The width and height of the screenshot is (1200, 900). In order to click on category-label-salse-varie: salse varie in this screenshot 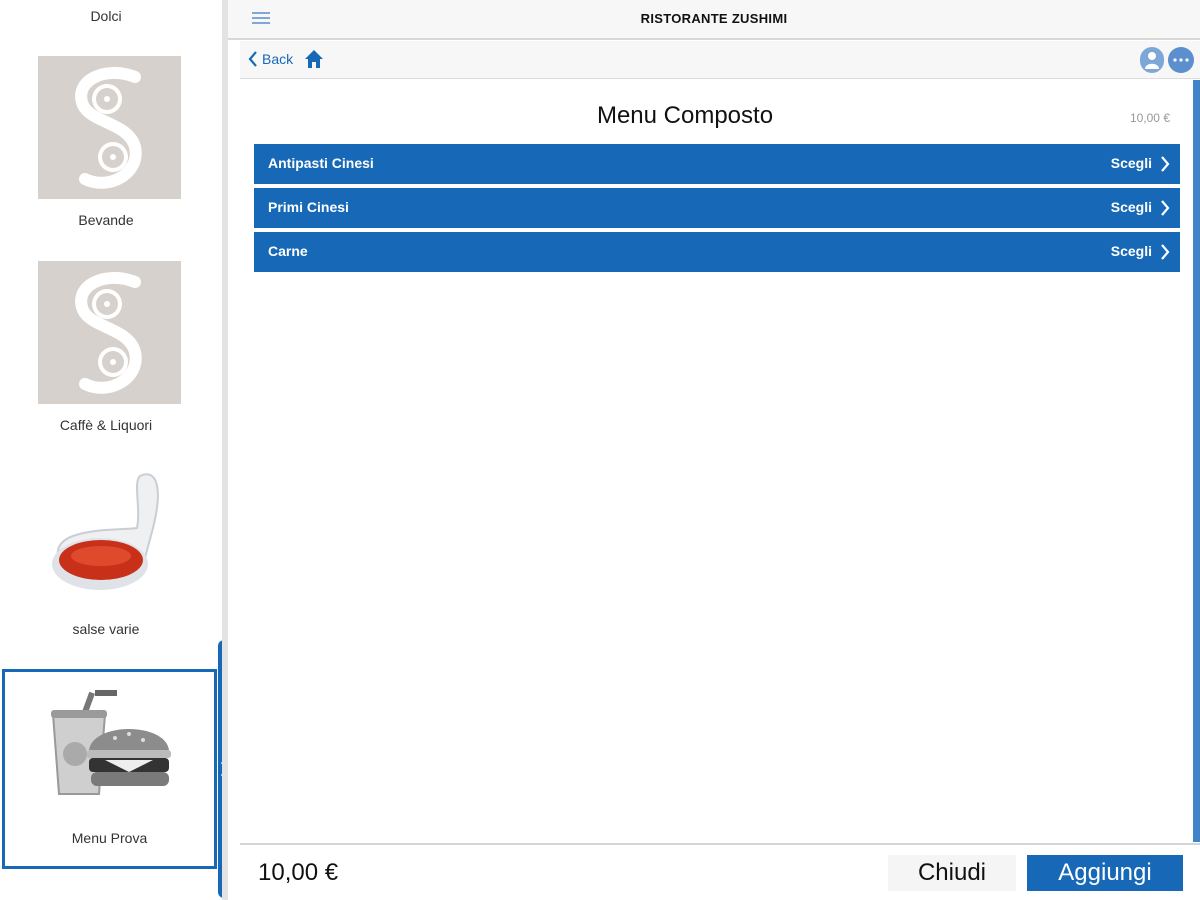, I will do `click(106, 629)`.